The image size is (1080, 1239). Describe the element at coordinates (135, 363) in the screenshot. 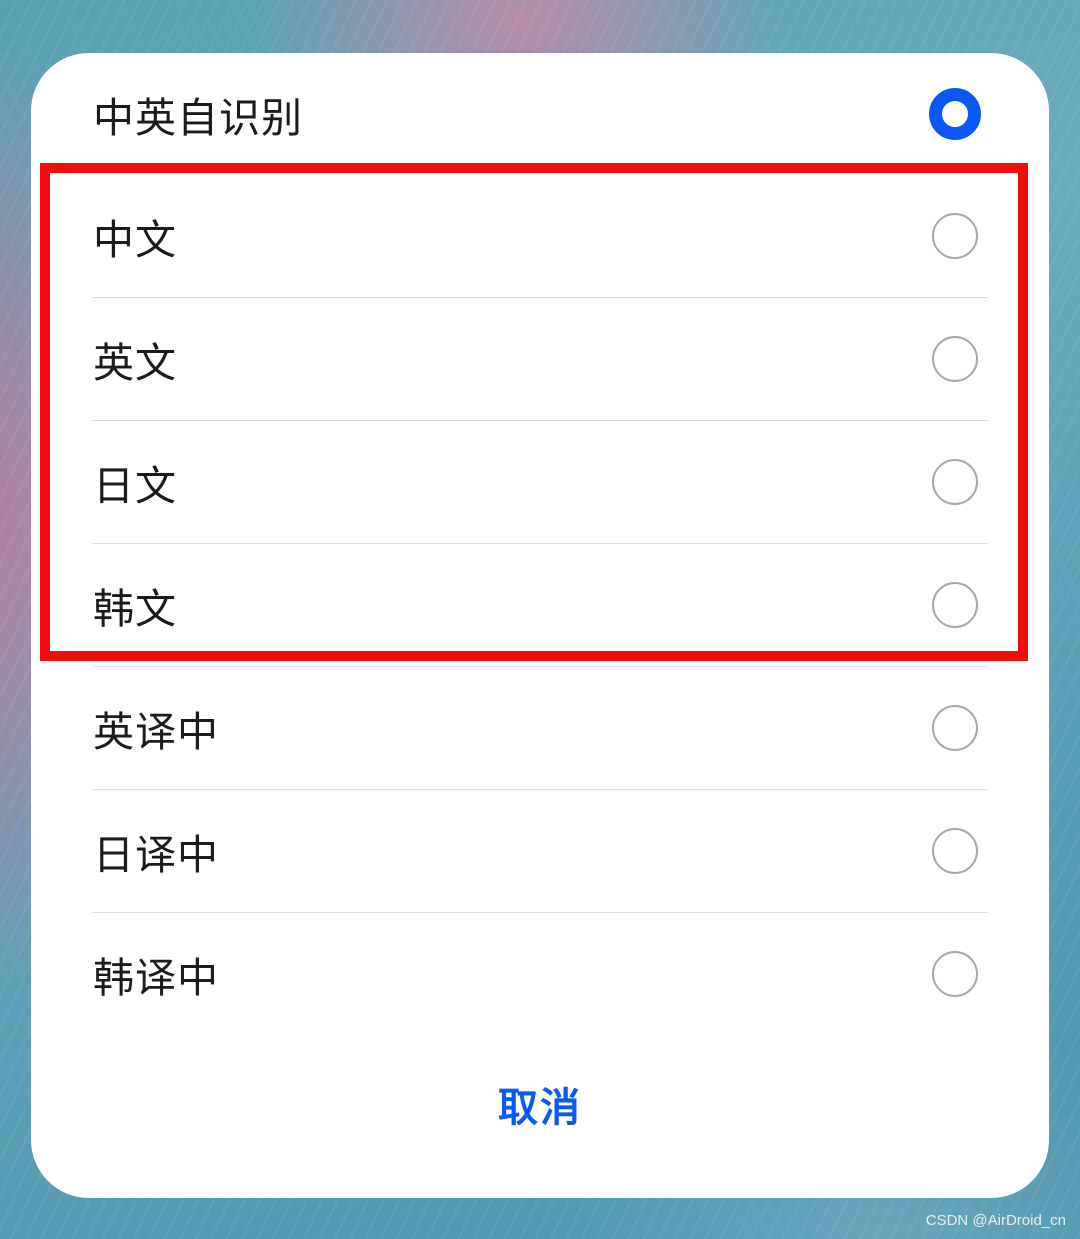

I see `option-label: 英文` at that location.